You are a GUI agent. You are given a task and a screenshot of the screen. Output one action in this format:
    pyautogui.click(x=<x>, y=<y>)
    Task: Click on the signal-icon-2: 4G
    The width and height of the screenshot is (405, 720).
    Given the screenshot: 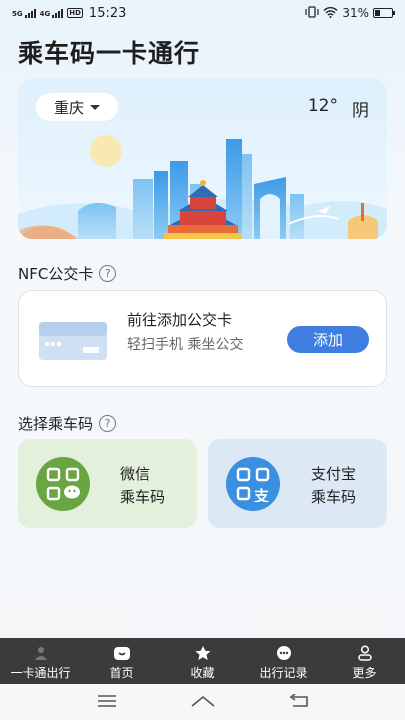 What is the action you would take?
    pyautogui.click(x=51, y=13)
    